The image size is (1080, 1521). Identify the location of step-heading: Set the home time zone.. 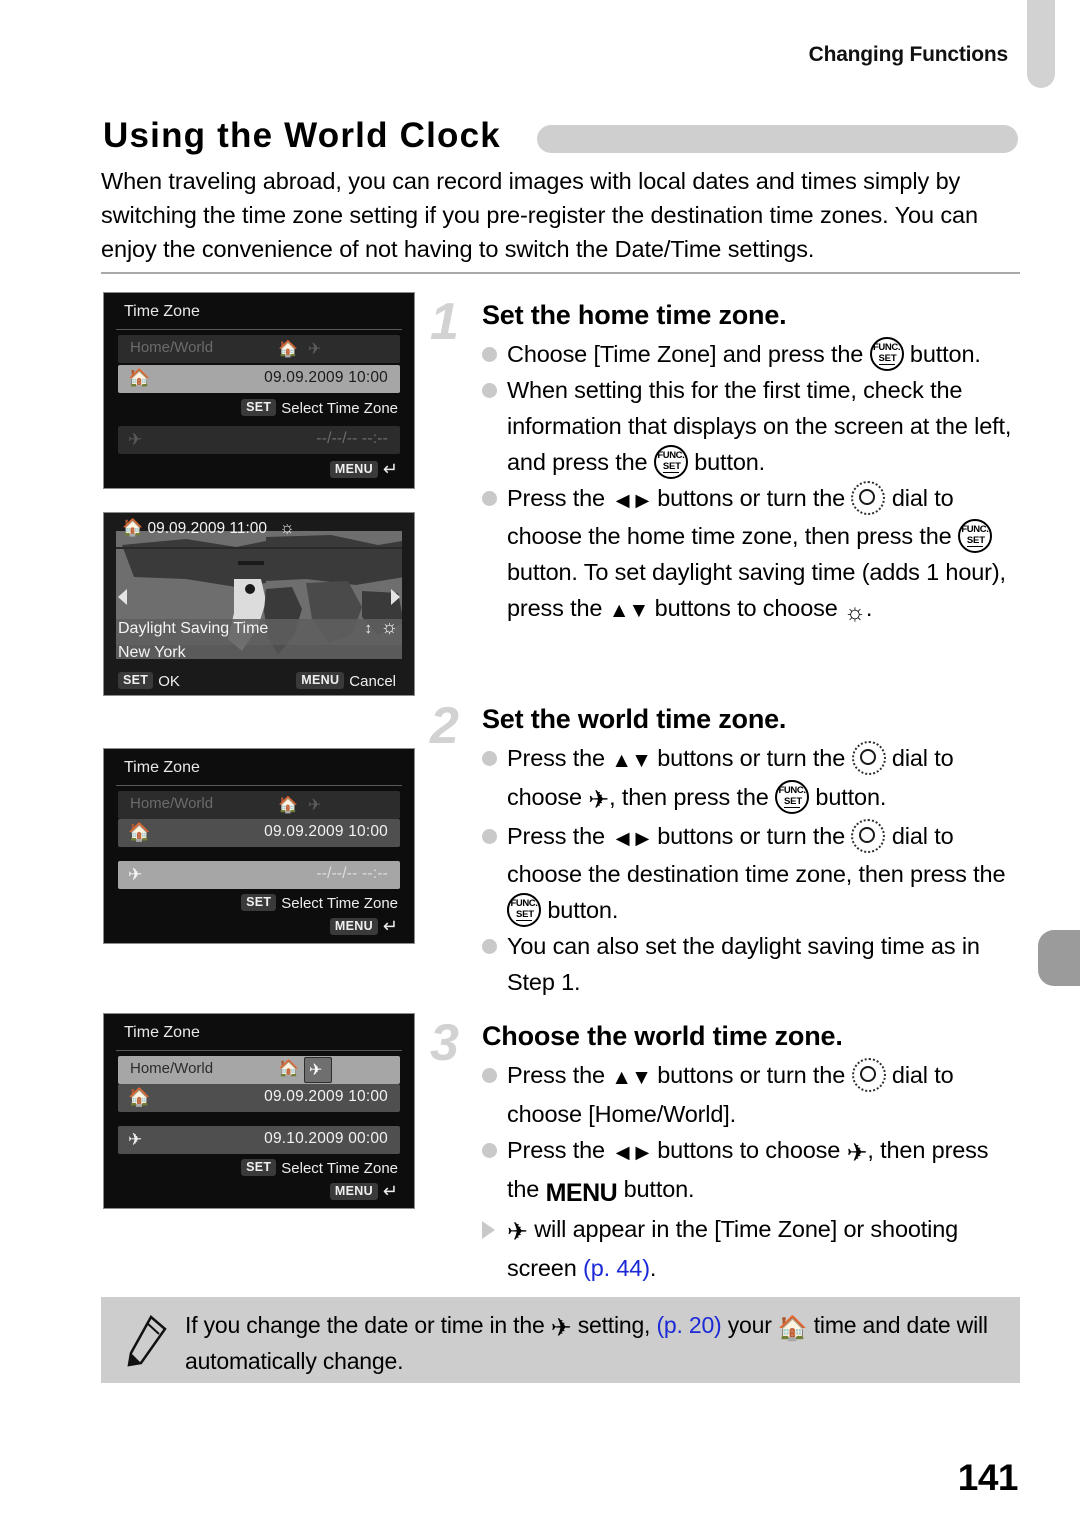
(634, 315).